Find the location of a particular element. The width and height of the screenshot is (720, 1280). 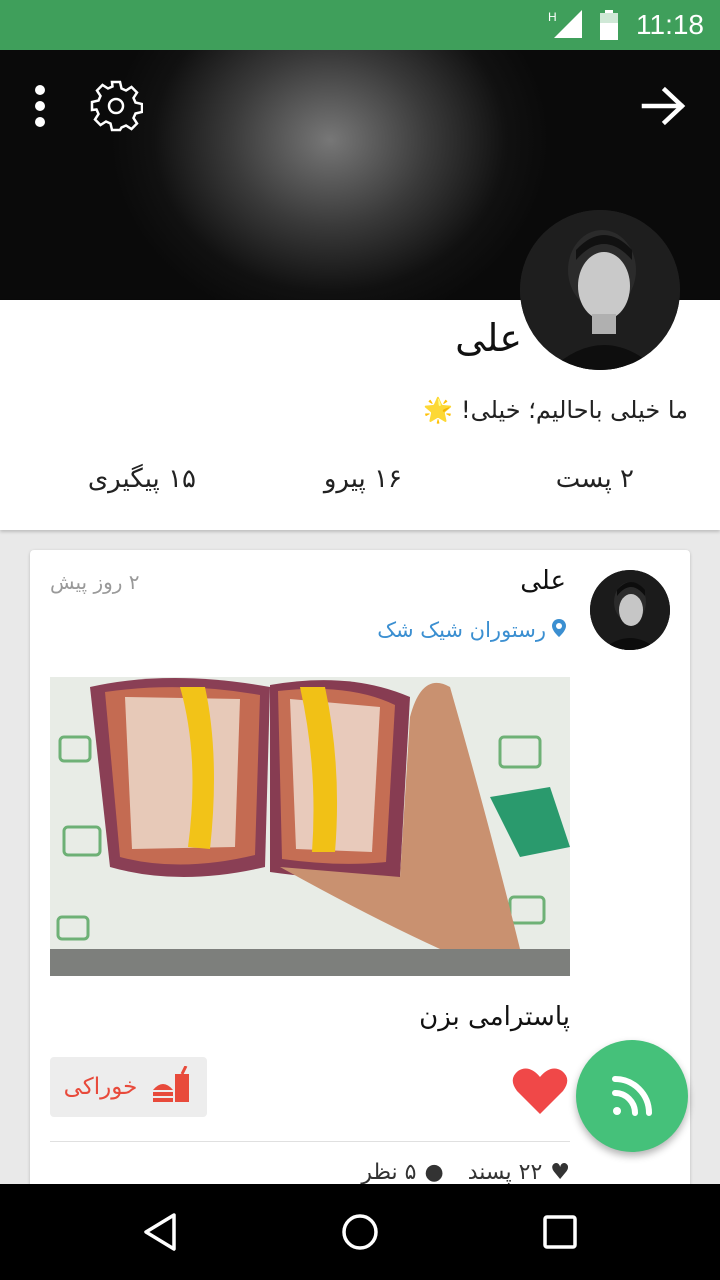

heart-small-icon: ♥ is located at coordinates (560, 1172).